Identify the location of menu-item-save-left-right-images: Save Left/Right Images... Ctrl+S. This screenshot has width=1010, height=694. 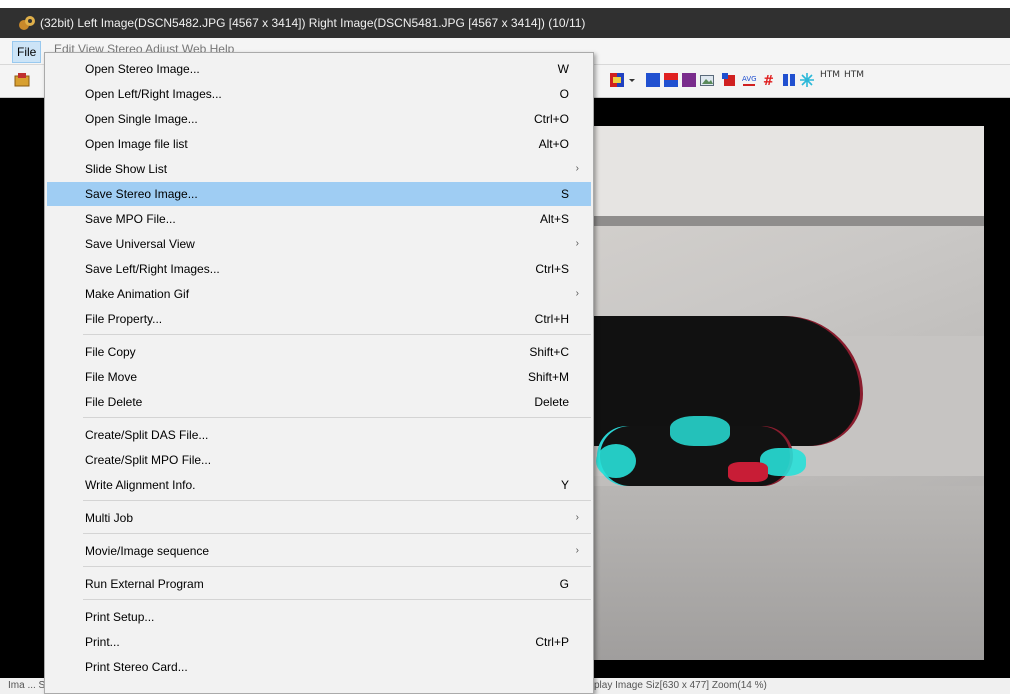
(319, 269).